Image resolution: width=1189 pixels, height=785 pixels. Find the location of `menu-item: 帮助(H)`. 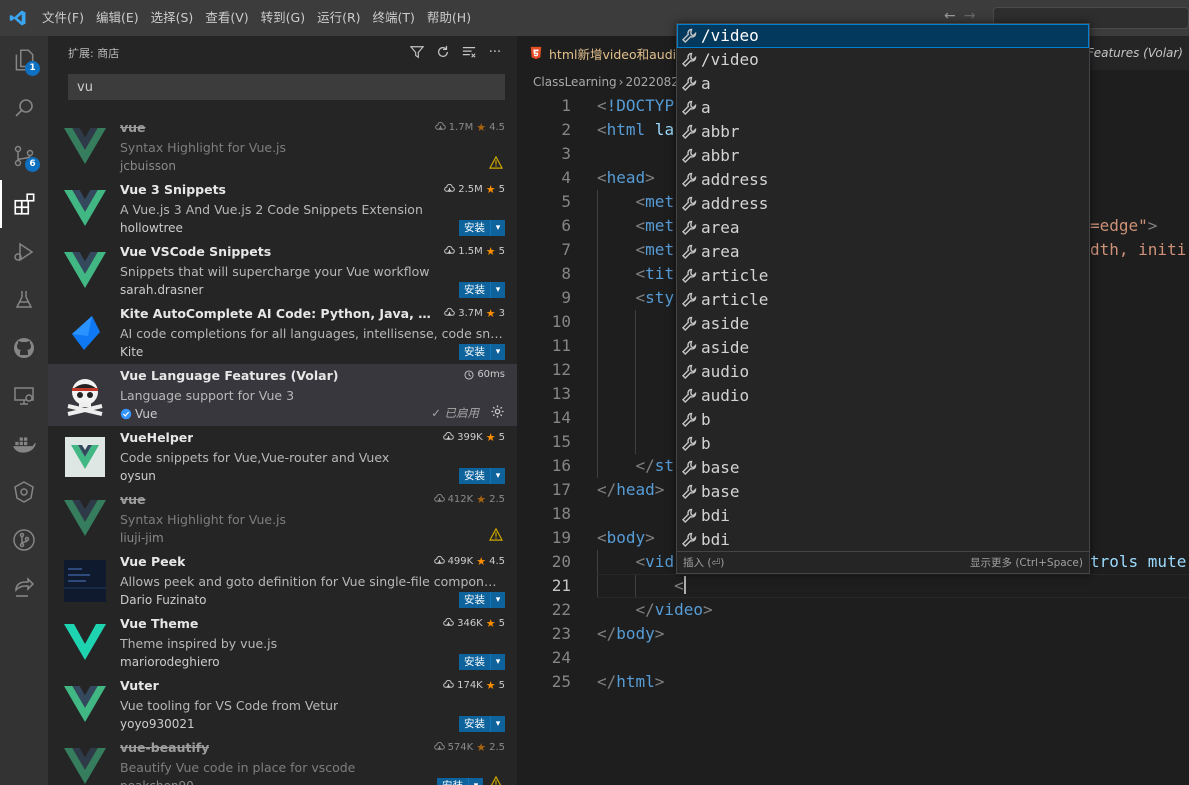

menu-item: 帮助(H) is located at coordinates (449, 18).